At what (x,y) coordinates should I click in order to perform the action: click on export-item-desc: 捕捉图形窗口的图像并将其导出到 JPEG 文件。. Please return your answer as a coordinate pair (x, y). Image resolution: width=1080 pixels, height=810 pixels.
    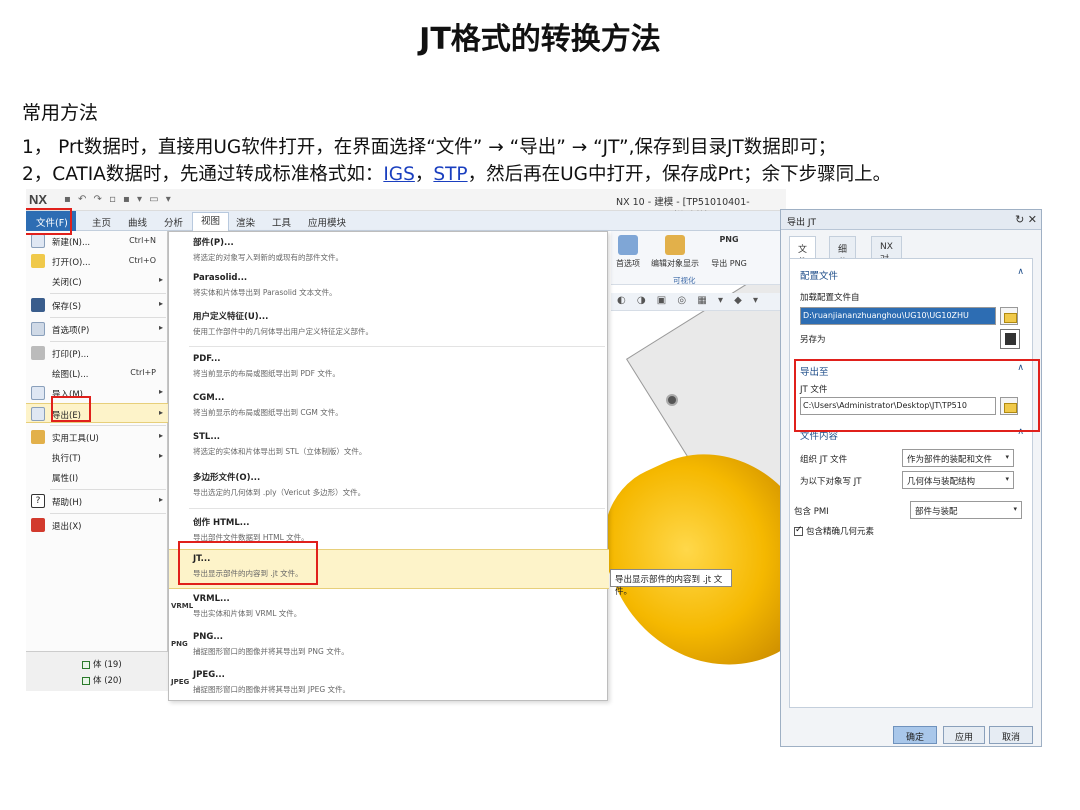
    Looking at the image, I should click on (272, 689).